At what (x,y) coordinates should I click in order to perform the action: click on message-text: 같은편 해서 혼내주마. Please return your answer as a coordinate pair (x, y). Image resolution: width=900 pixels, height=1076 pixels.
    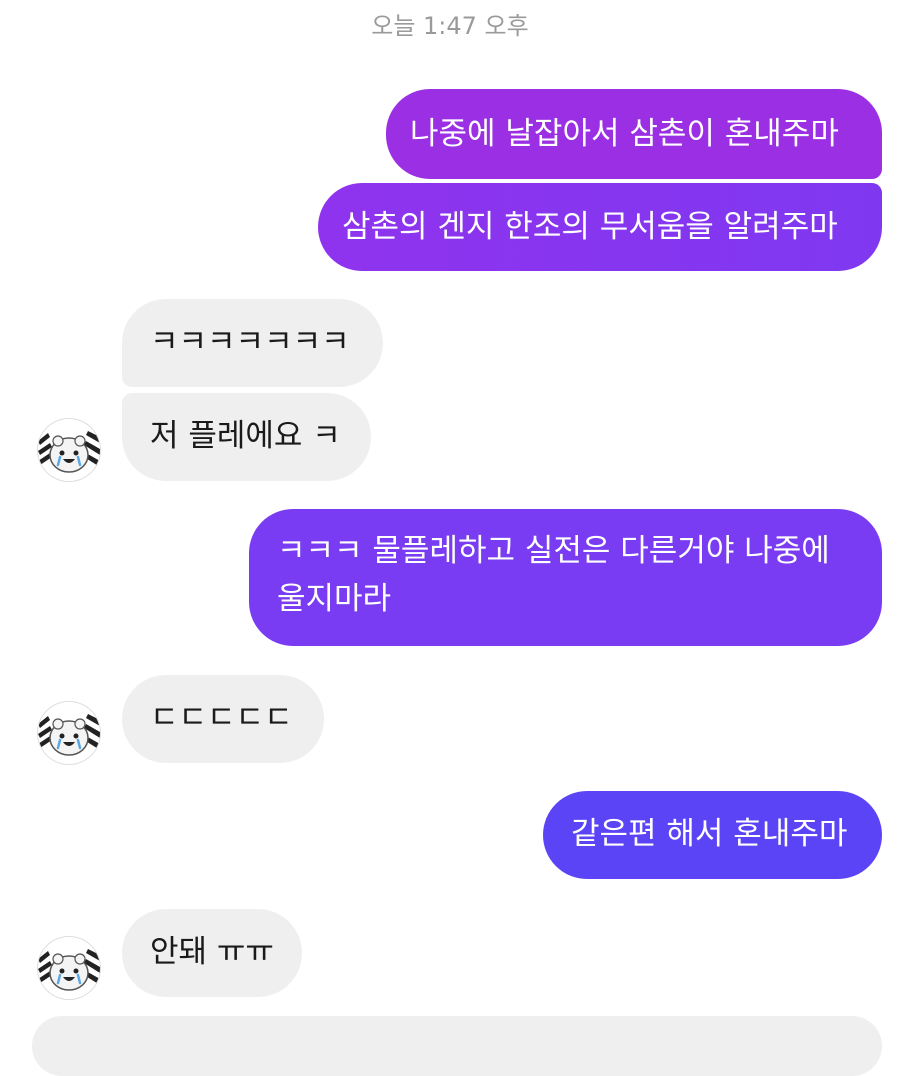
    Looking at the image, I should click on (709, 834).